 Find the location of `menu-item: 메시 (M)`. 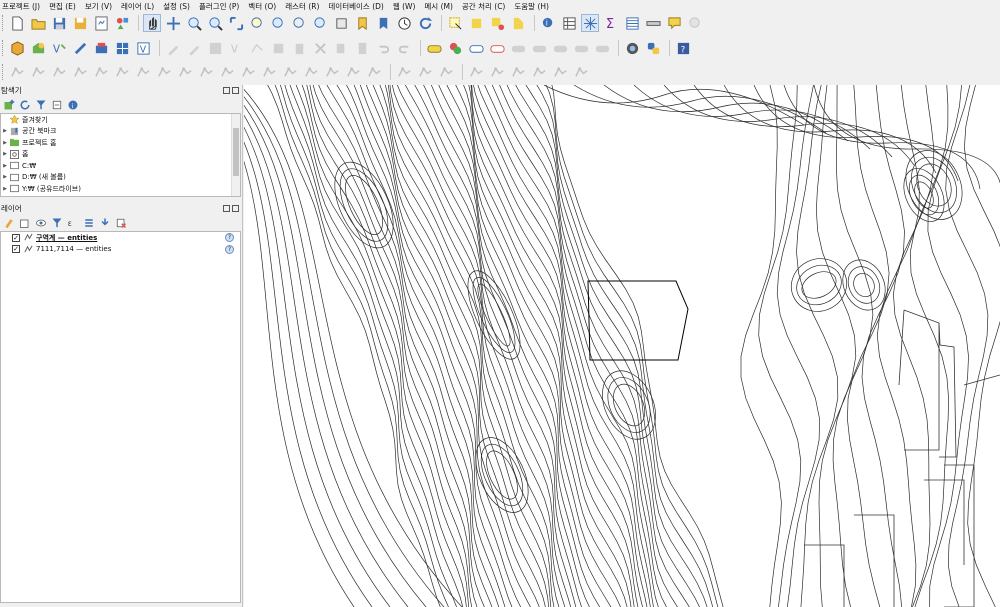

menu-item: 메시 (M) is located at coordinates (438, 6).